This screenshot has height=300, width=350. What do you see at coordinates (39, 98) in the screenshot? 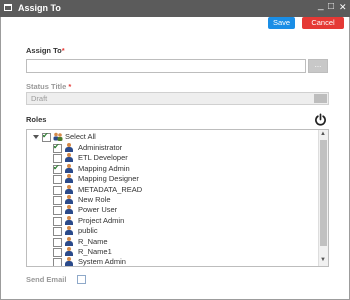
I see `status-value: Draft` at bounding box center [39, 98].